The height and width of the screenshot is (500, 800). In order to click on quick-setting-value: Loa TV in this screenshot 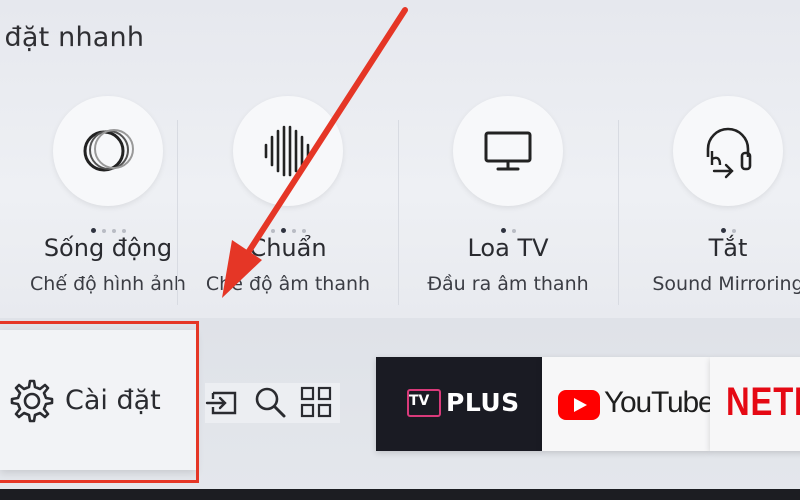, I will do `click(508, 248)`.